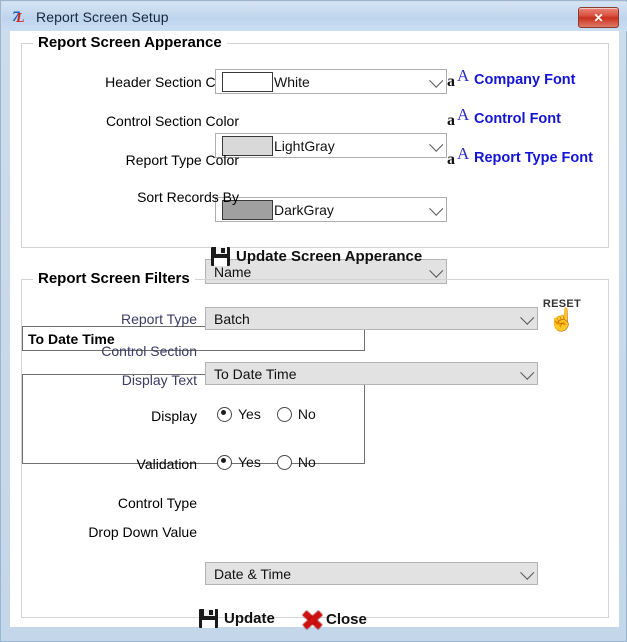 The width and height of the screenshot is (627, 642). I want to click on control-section-color-label: Control Section Color, so click(172, 121).